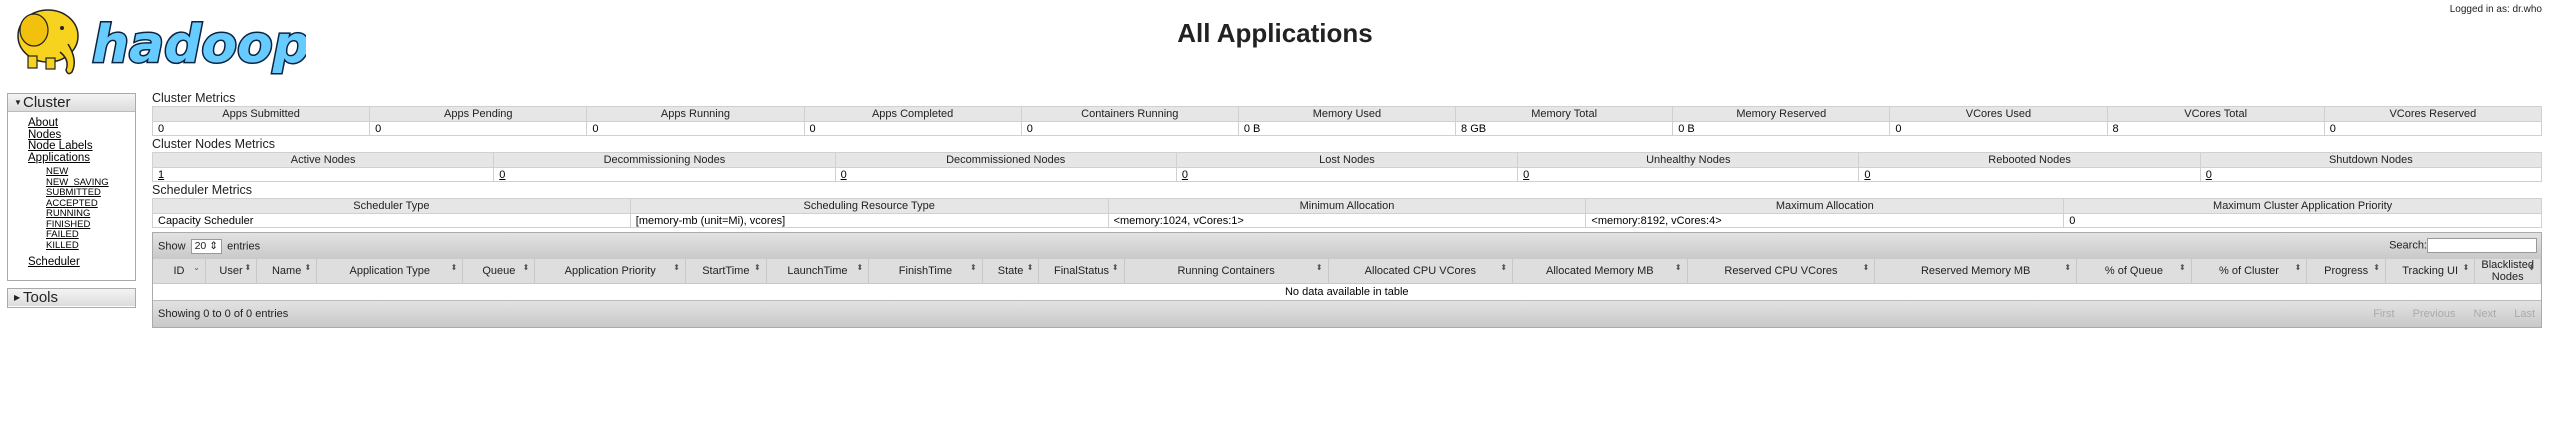 This screenshot has height=433, width=2550. I want to click on search-input, so click(2482, 245).